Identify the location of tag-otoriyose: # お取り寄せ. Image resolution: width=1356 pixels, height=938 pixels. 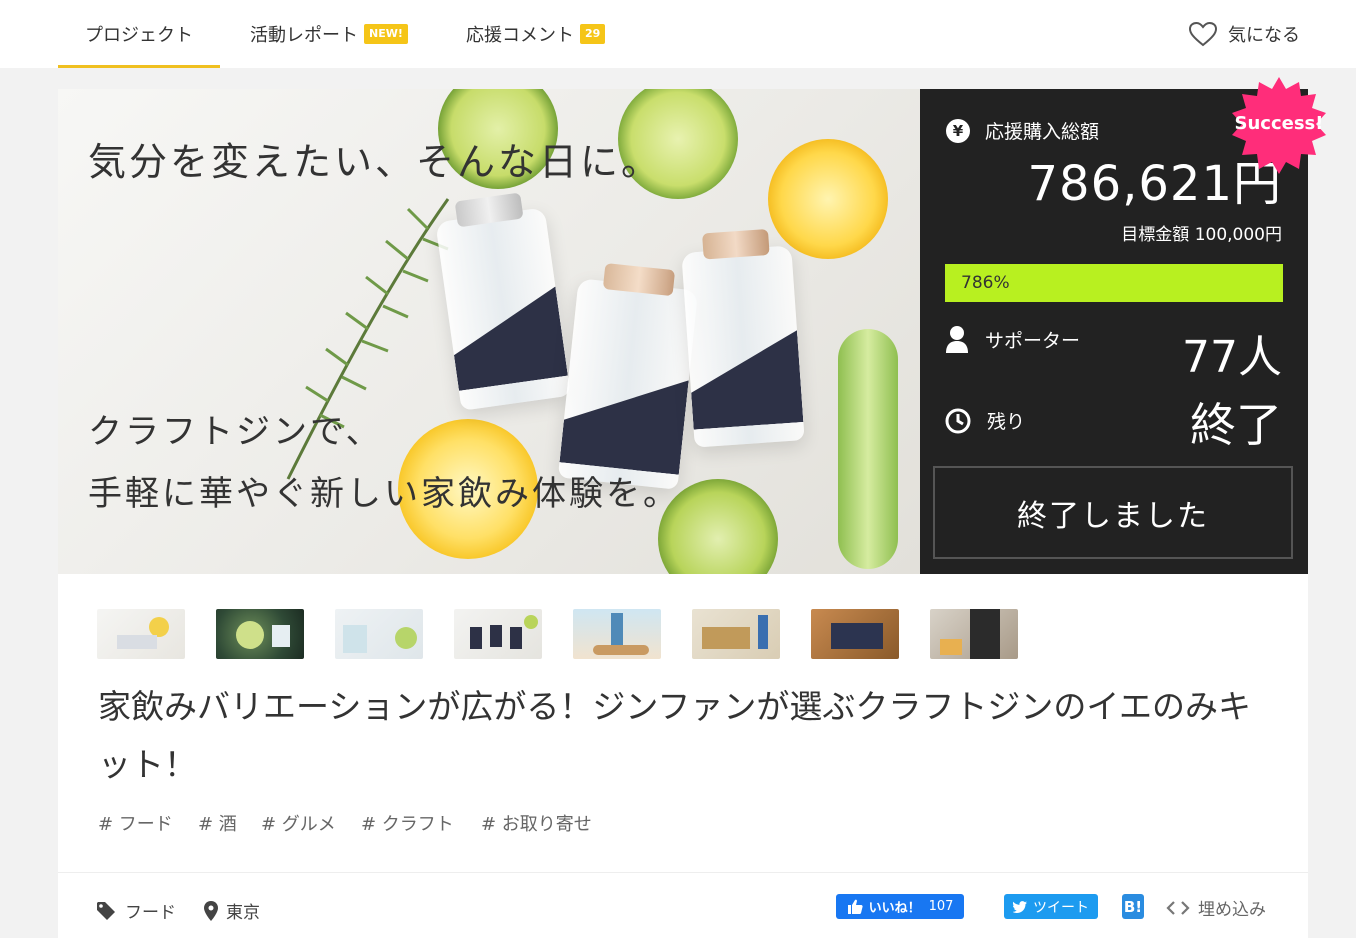
(536, 823).